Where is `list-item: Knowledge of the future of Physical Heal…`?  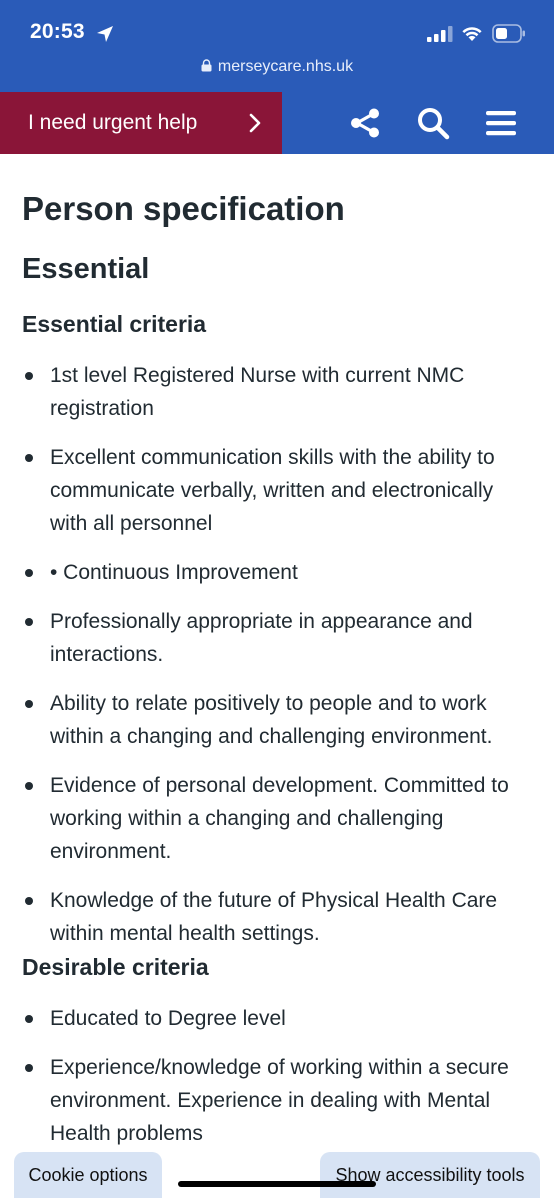
list-item: Knowledge of the future of Physical Heal… is located at coordinates (278, 917).